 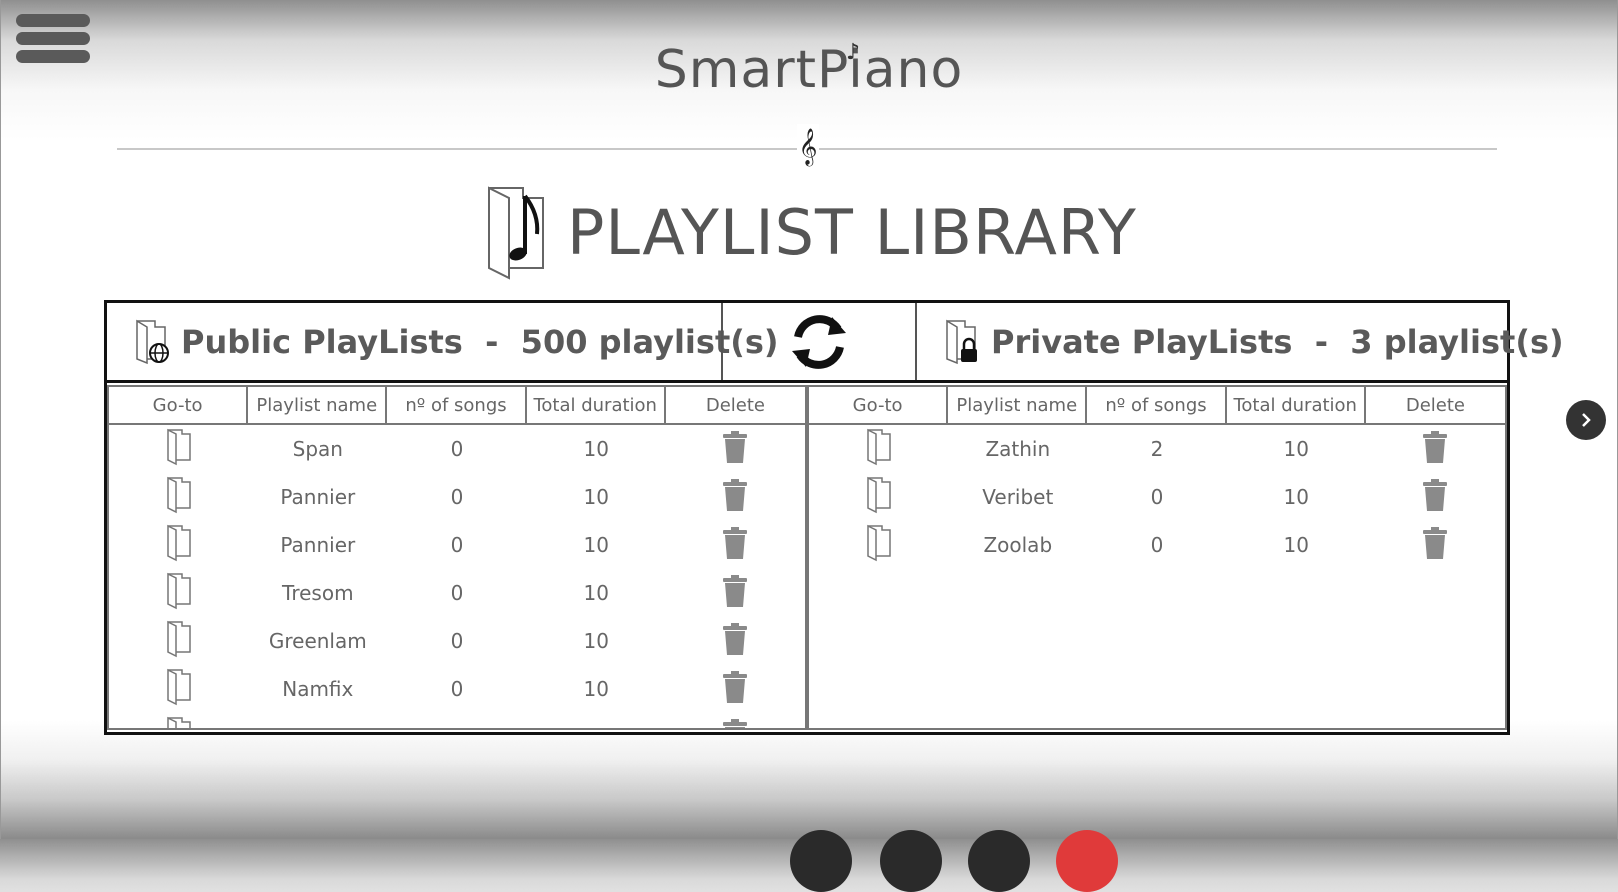 I want to click on public-playlists-title: Public PlayLists - 500 playlist(s), so click(x=480, y=341).